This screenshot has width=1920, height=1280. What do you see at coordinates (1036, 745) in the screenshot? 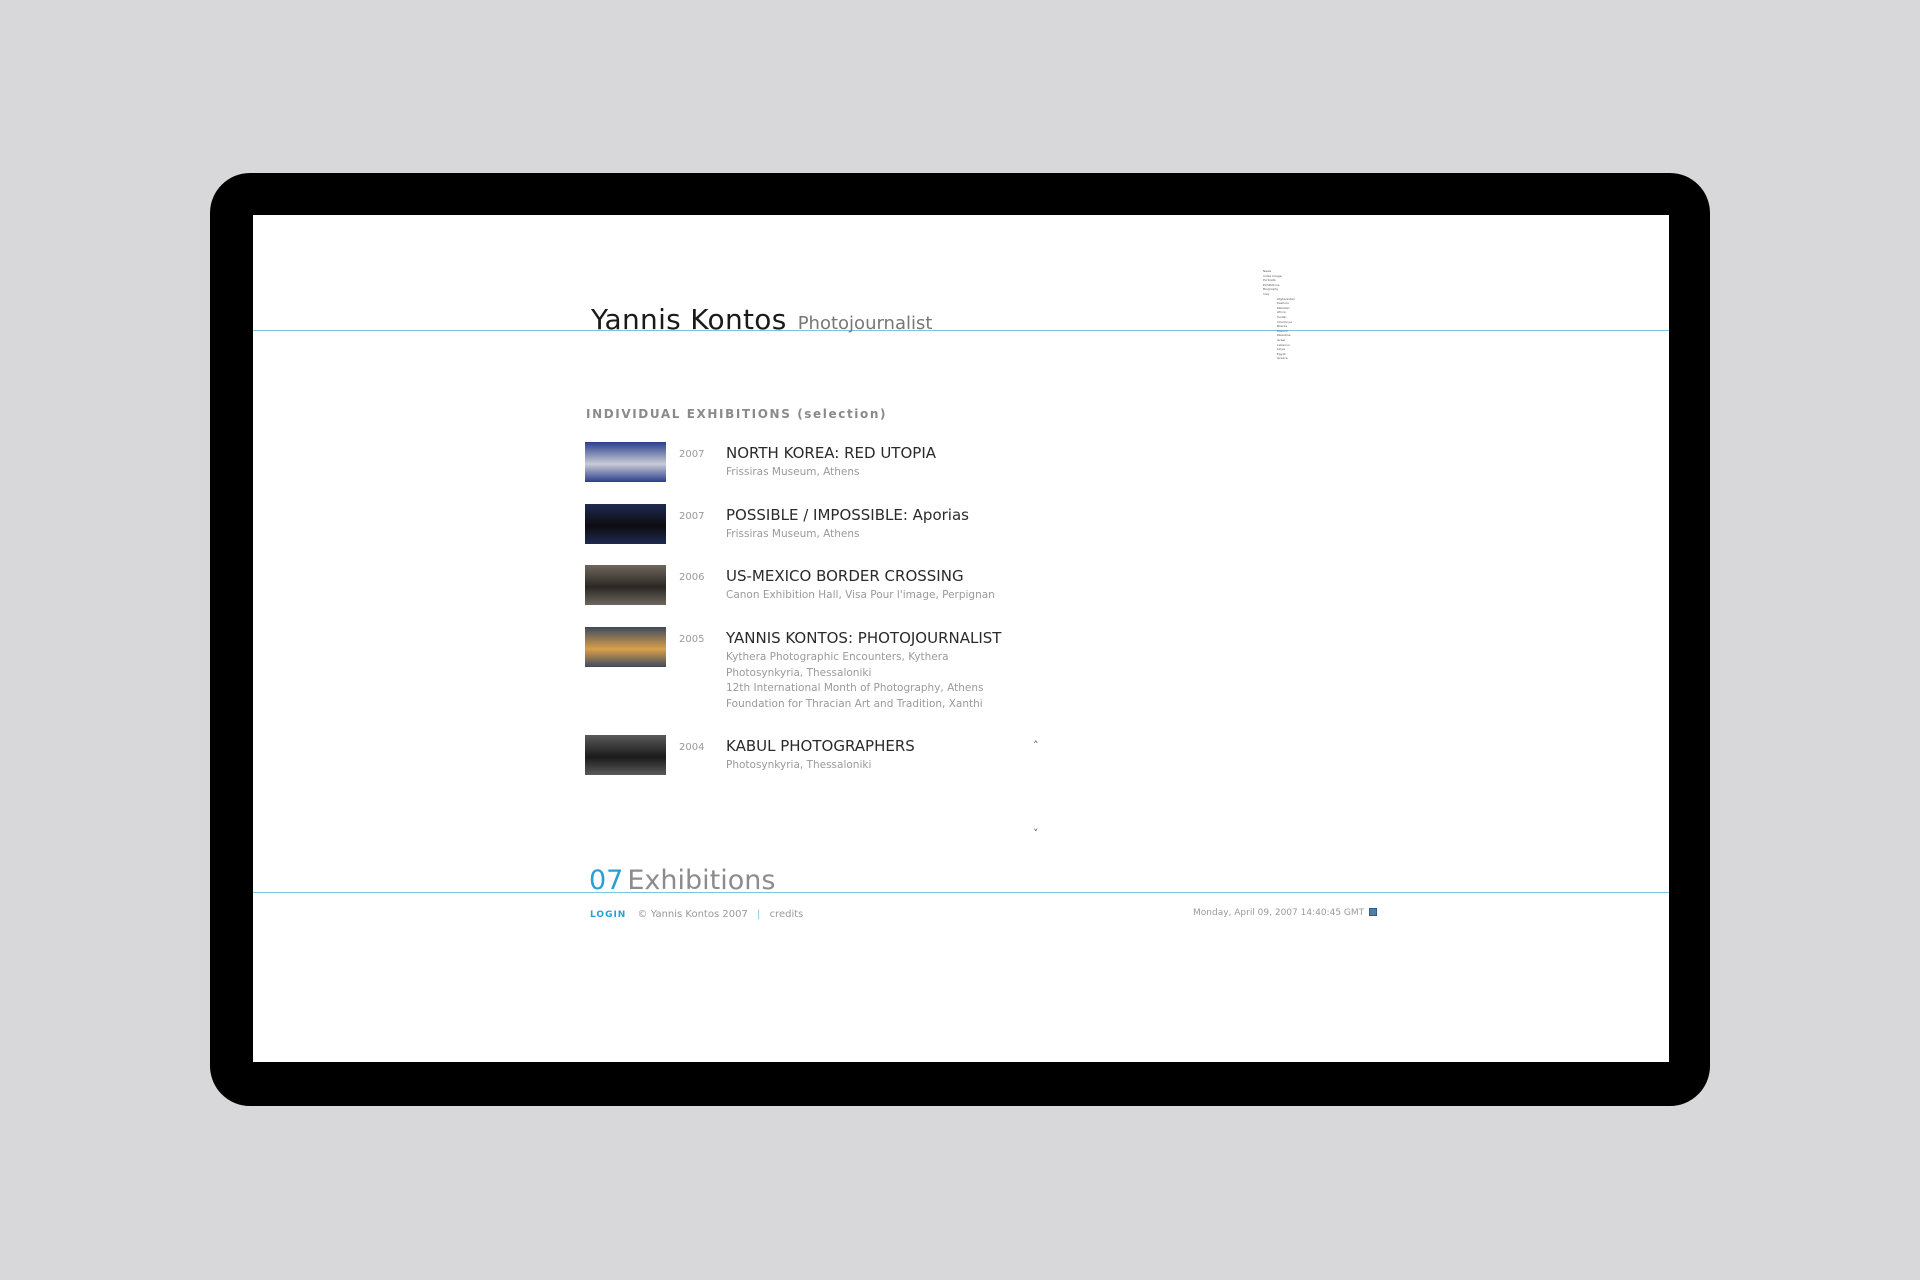
I see `scroll-up-arrow-icon: ˄` at bounding box center [1036, 745].